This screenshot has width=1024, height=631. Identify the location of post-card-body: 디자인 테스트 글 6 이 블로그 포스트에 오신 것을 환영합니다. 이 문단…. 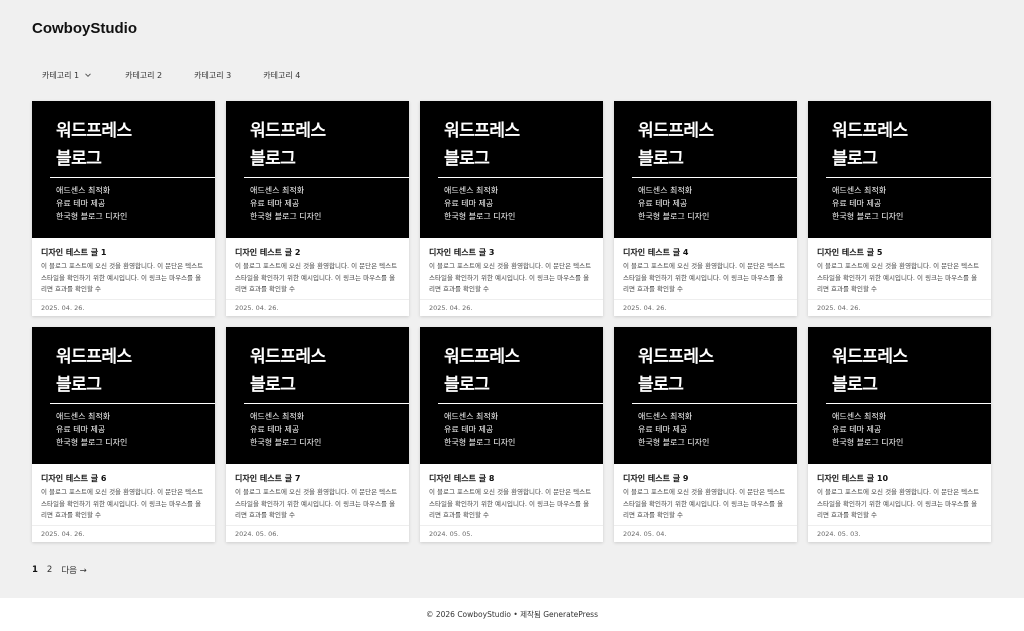
(123, 494).